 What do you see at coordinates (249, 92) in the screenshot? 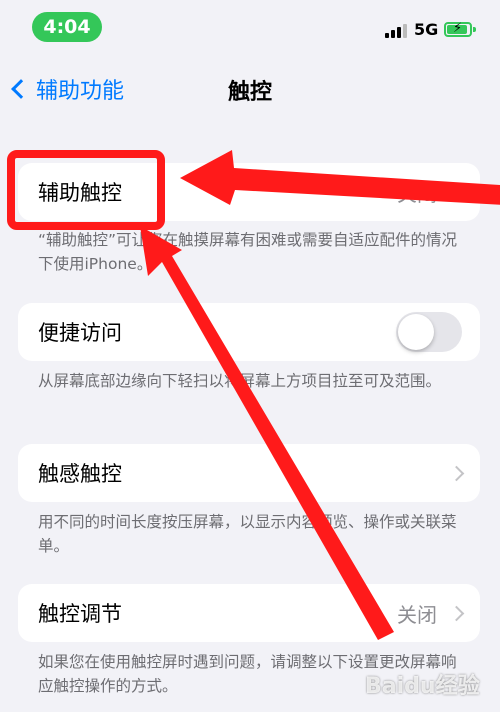
I see `page-title: 触控` at bounding box center [249, 92].